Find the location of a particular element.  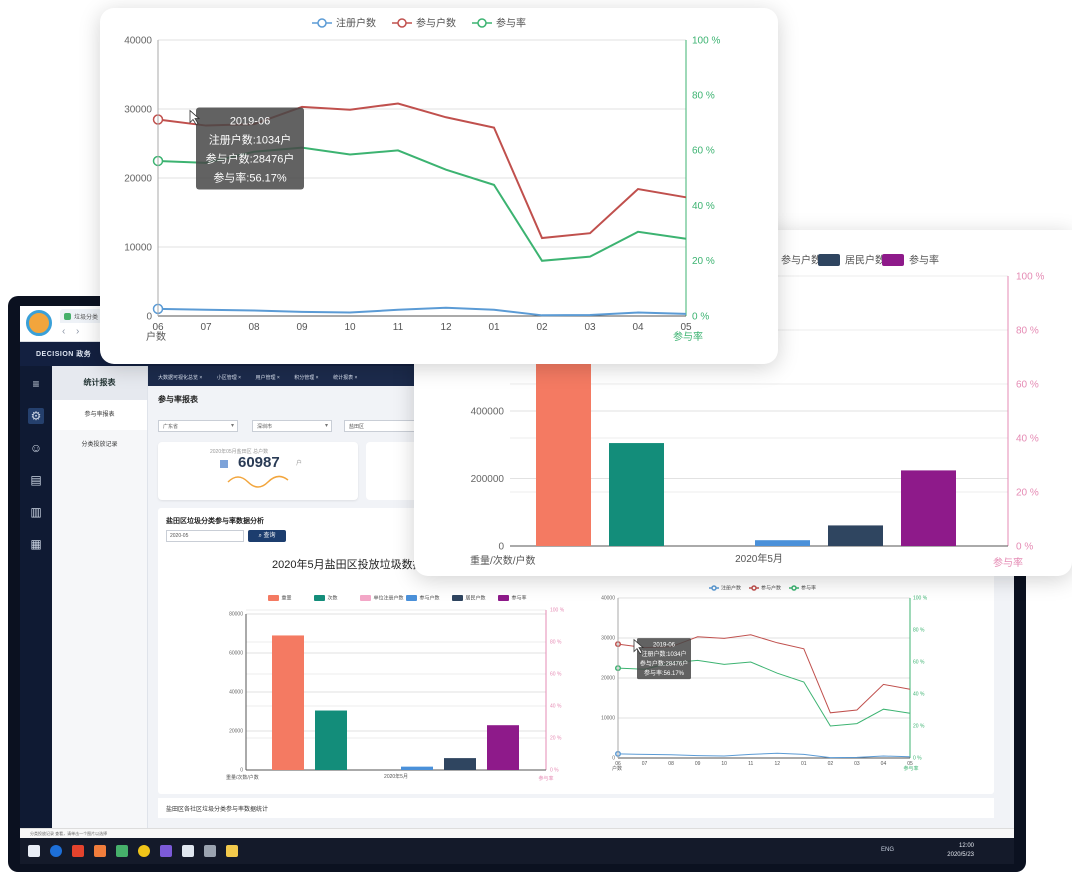

date-input: 2020-05 is located at coordinates (205, 536).